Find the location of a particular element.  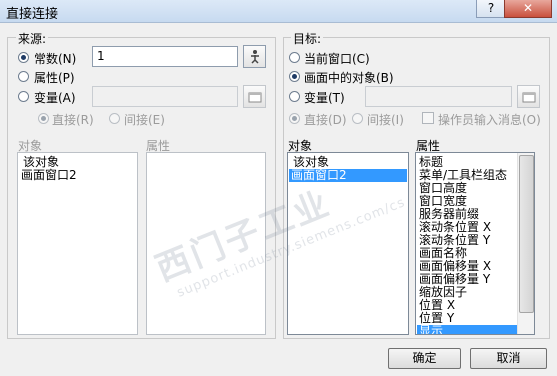

source-variable-label: 变量(A) is located at coordinates (55, 98).